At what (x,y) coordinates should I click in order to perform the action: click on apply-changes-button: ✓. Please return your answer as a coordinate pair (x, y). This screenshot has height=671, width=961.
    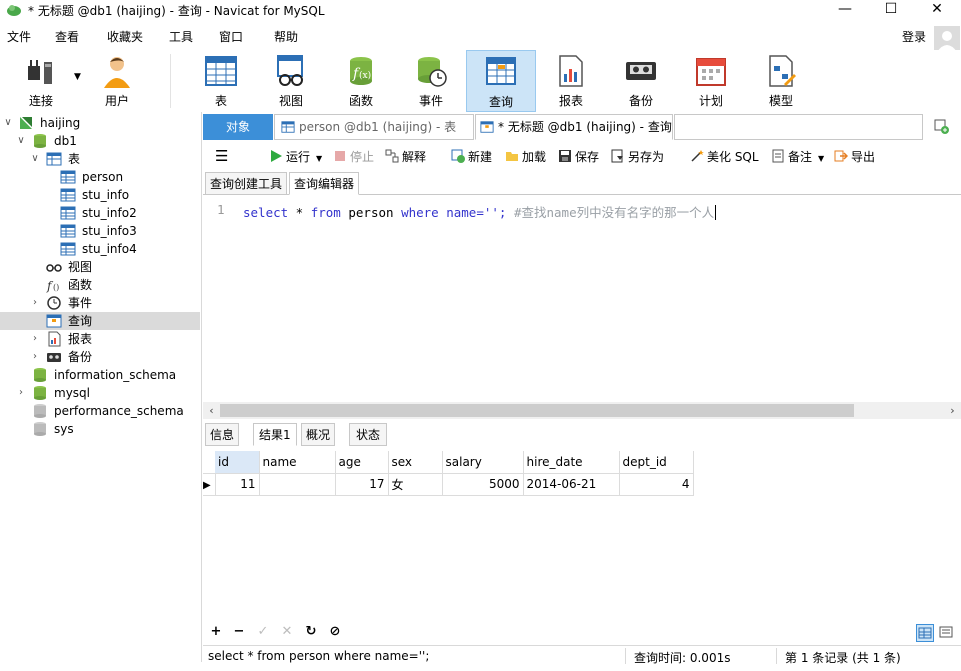
    Looking at the image, I should click on (263, 632).